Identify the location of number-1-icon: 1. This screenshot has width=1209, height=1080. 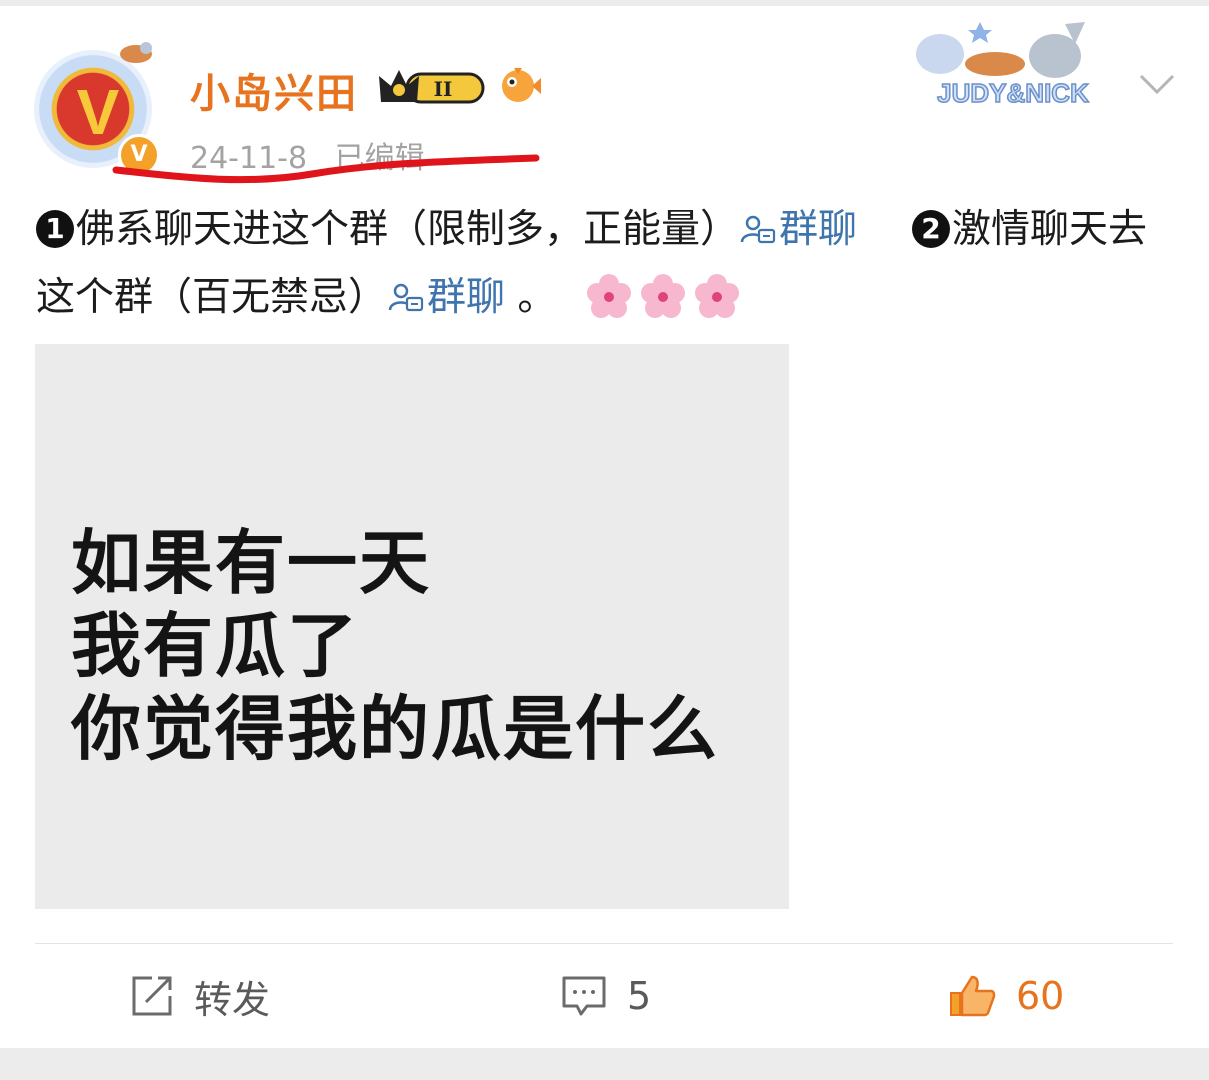
(55, 229).